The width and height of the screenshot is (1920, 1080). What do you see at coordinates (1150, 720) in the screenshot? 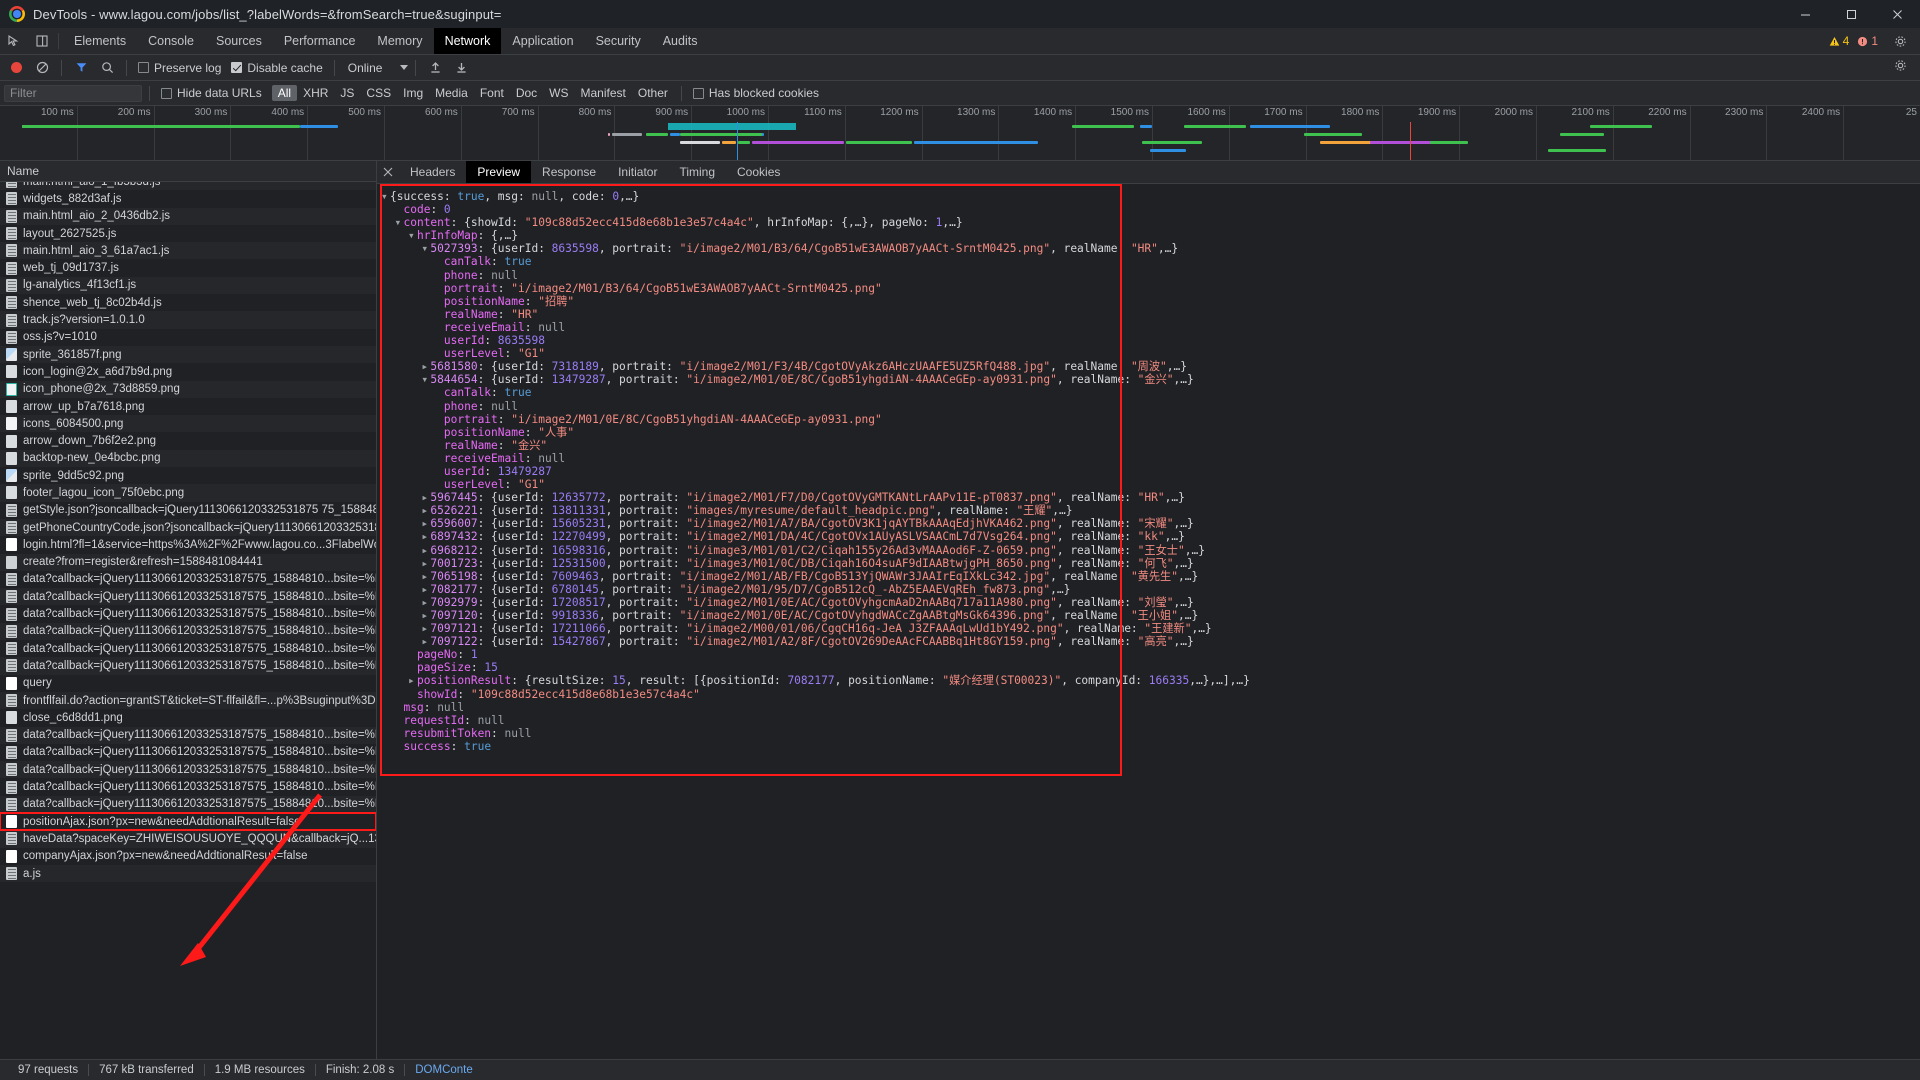
I see `json-line: requestId: null` at bounding box center [1150, 720].